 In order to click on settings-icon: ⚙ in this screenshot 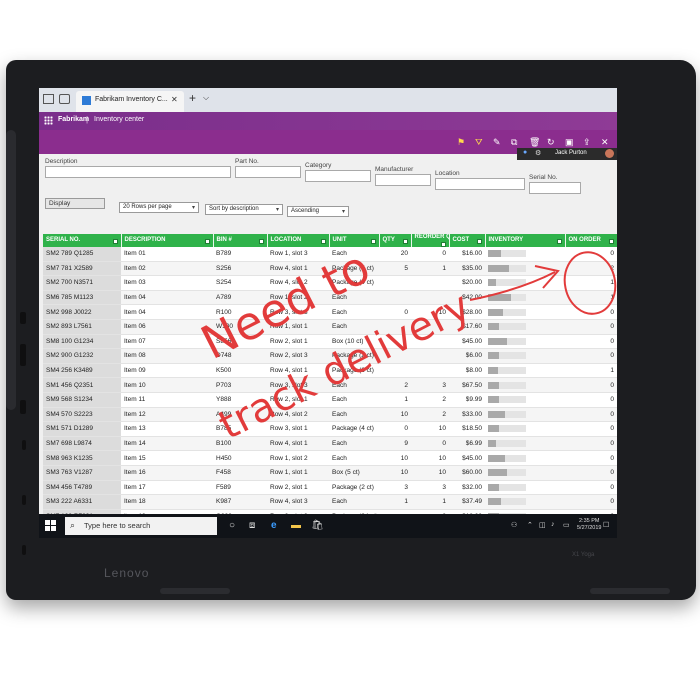, I will do `click(538, 153)`.